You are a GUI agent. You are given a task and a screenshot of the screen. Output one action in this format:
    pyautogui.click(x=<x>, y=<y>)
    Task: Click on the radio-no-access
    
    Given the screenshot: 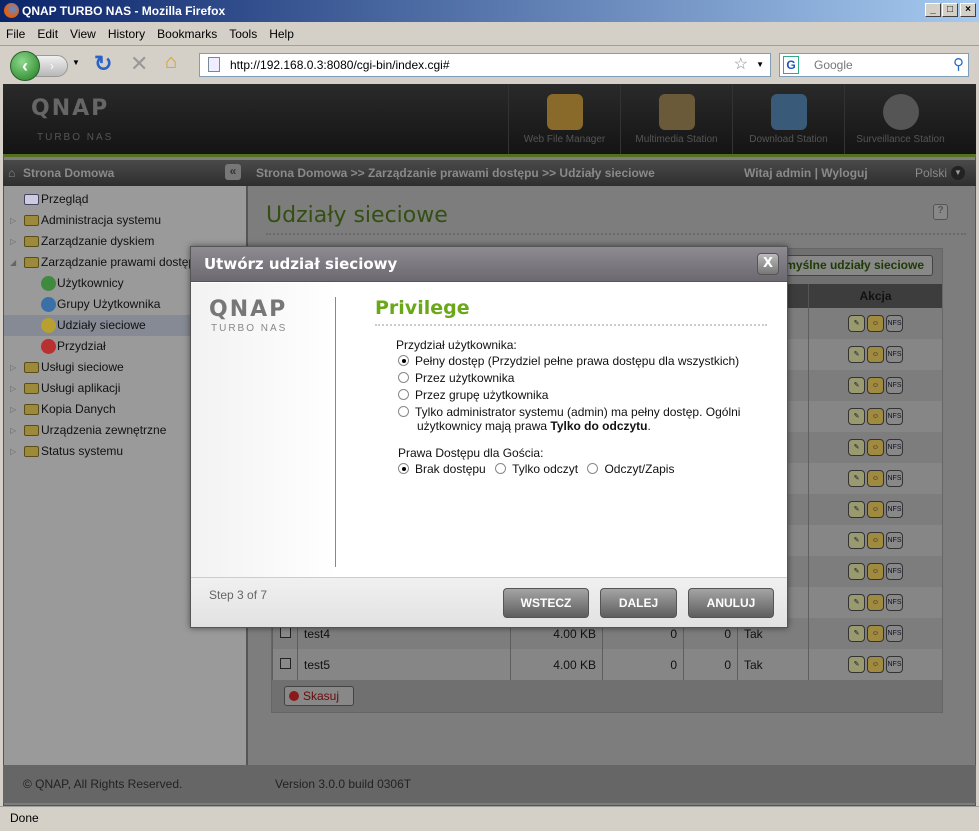 What is the action you would take?
    pyautogui.click(x=403, y=468)
    